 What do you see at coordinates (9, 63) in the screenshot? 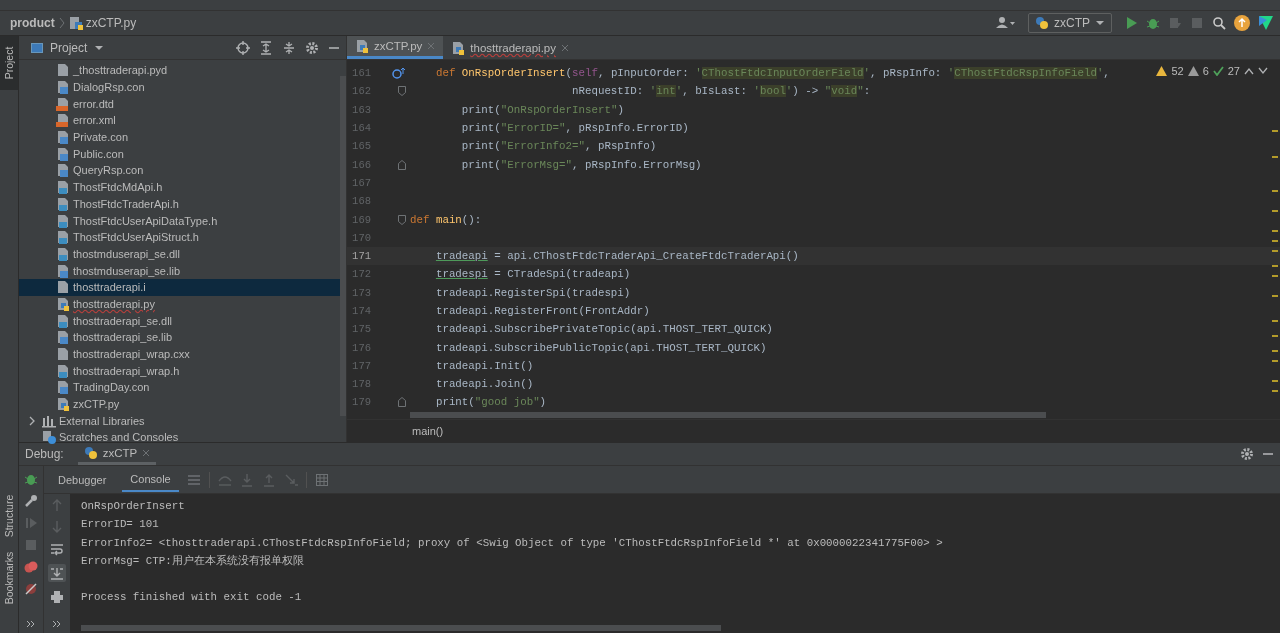
I see `tool-window-button: Project` at bounding box center [9, 63].